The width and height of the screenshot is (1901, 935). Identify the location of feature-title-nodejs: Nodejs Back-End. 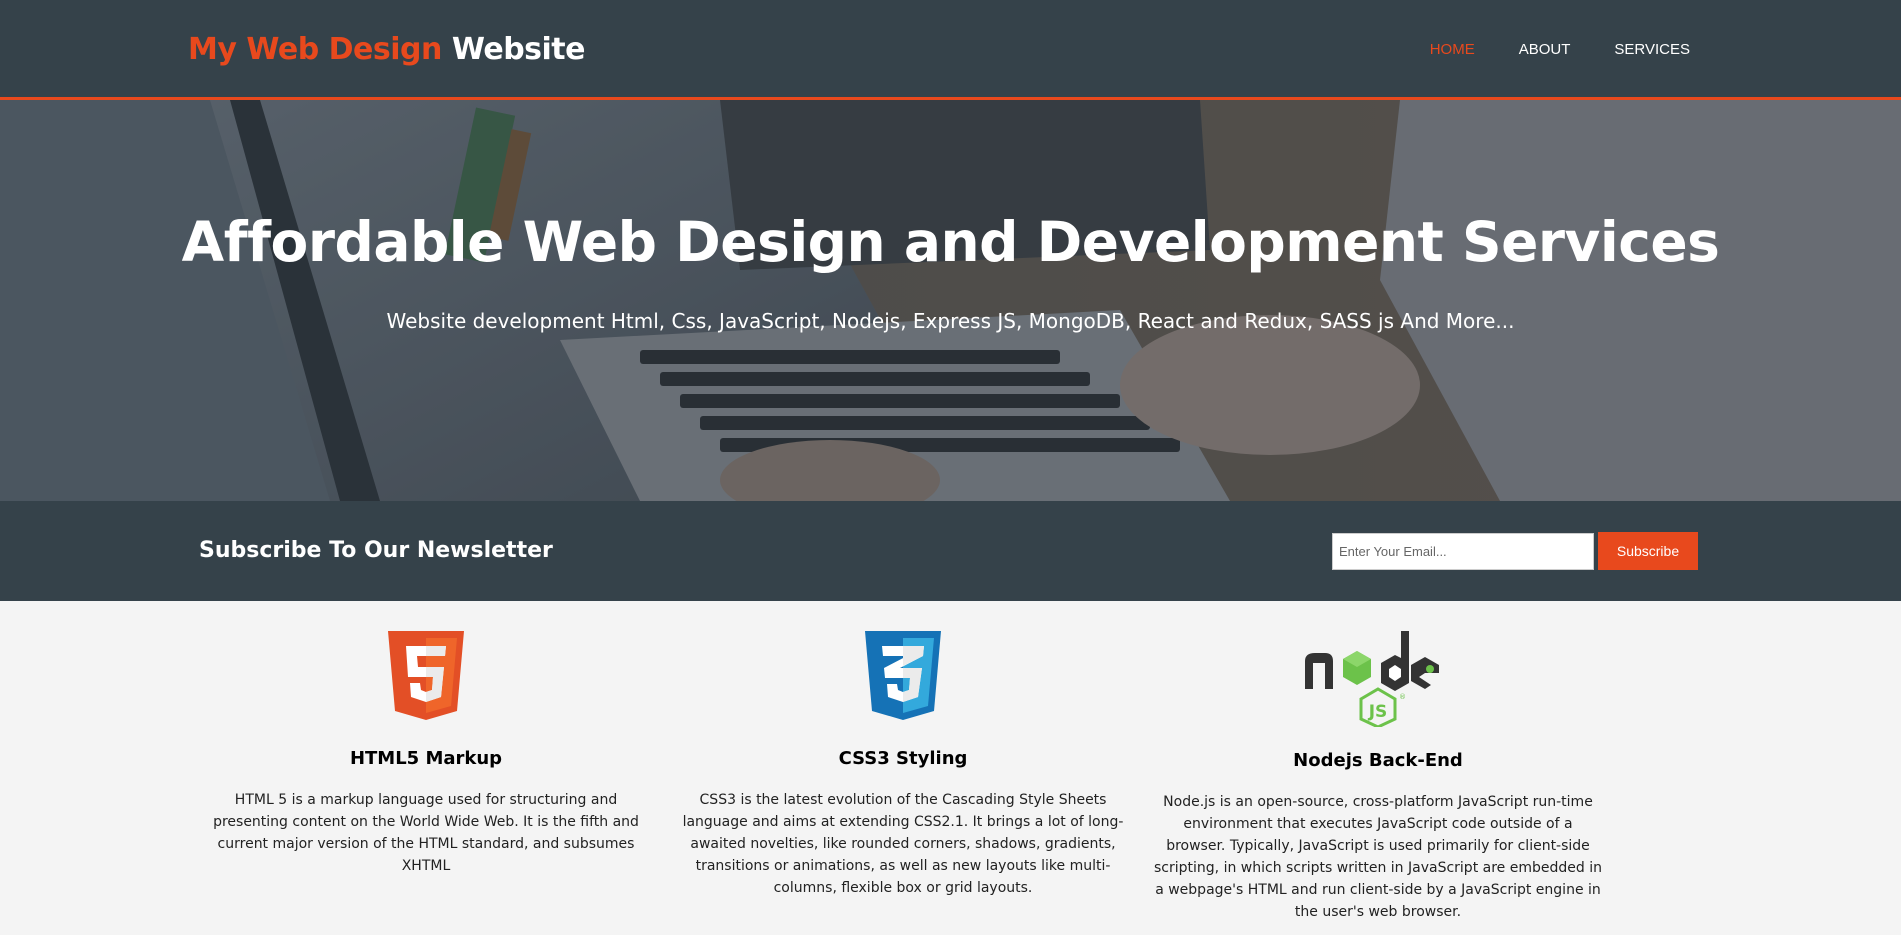
(1378, 760).